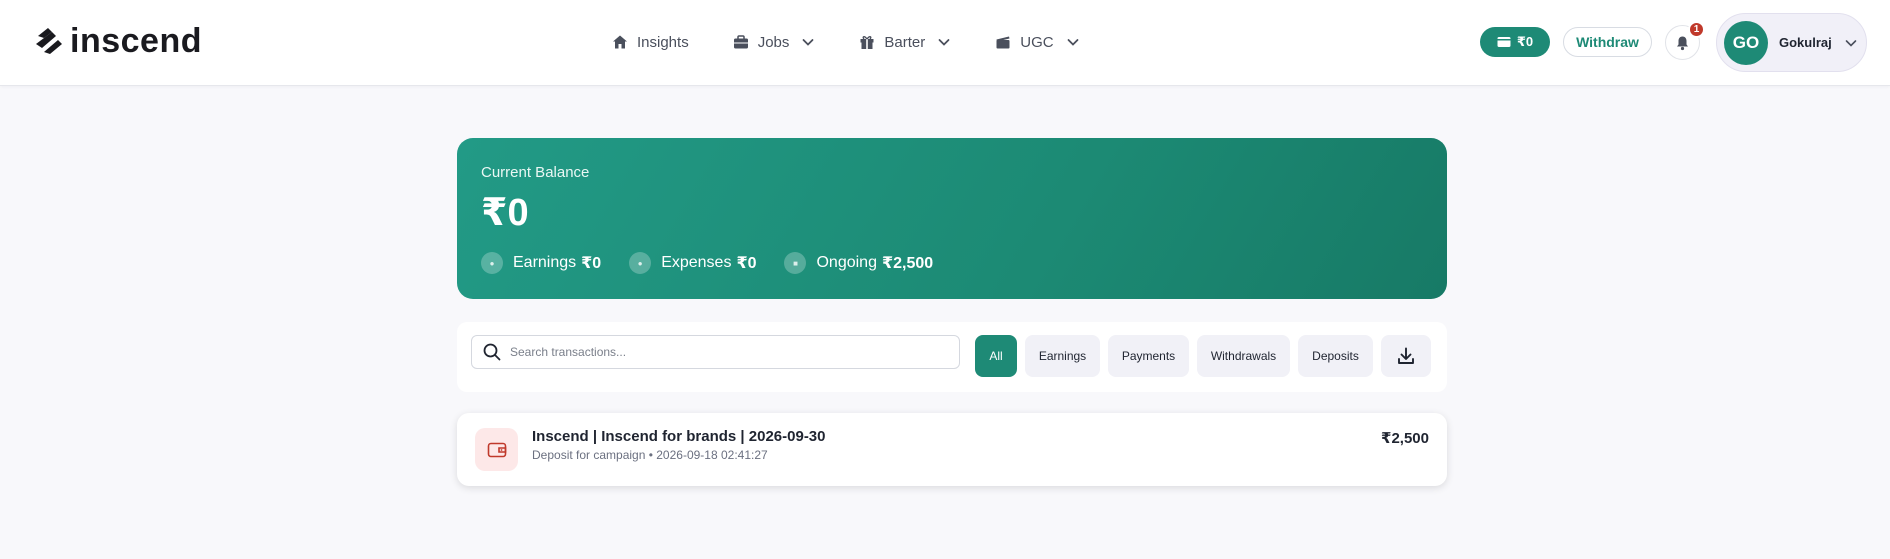  I want to click on search-icon, so click(492, 352).